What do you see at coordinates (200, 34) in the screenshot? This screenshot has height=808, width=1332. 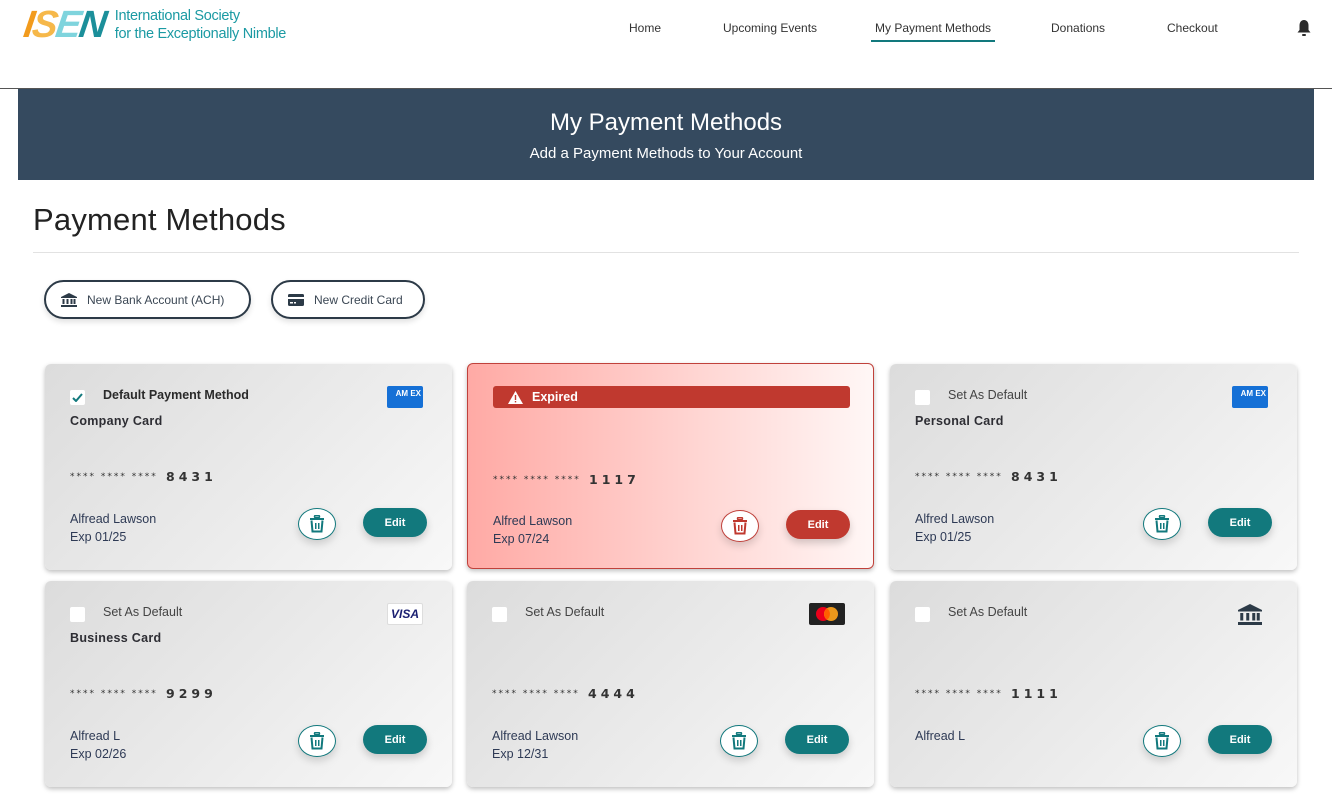 I see `logo-line-2: for the Exceptionally Nimble` at bounding box center [200, 34].